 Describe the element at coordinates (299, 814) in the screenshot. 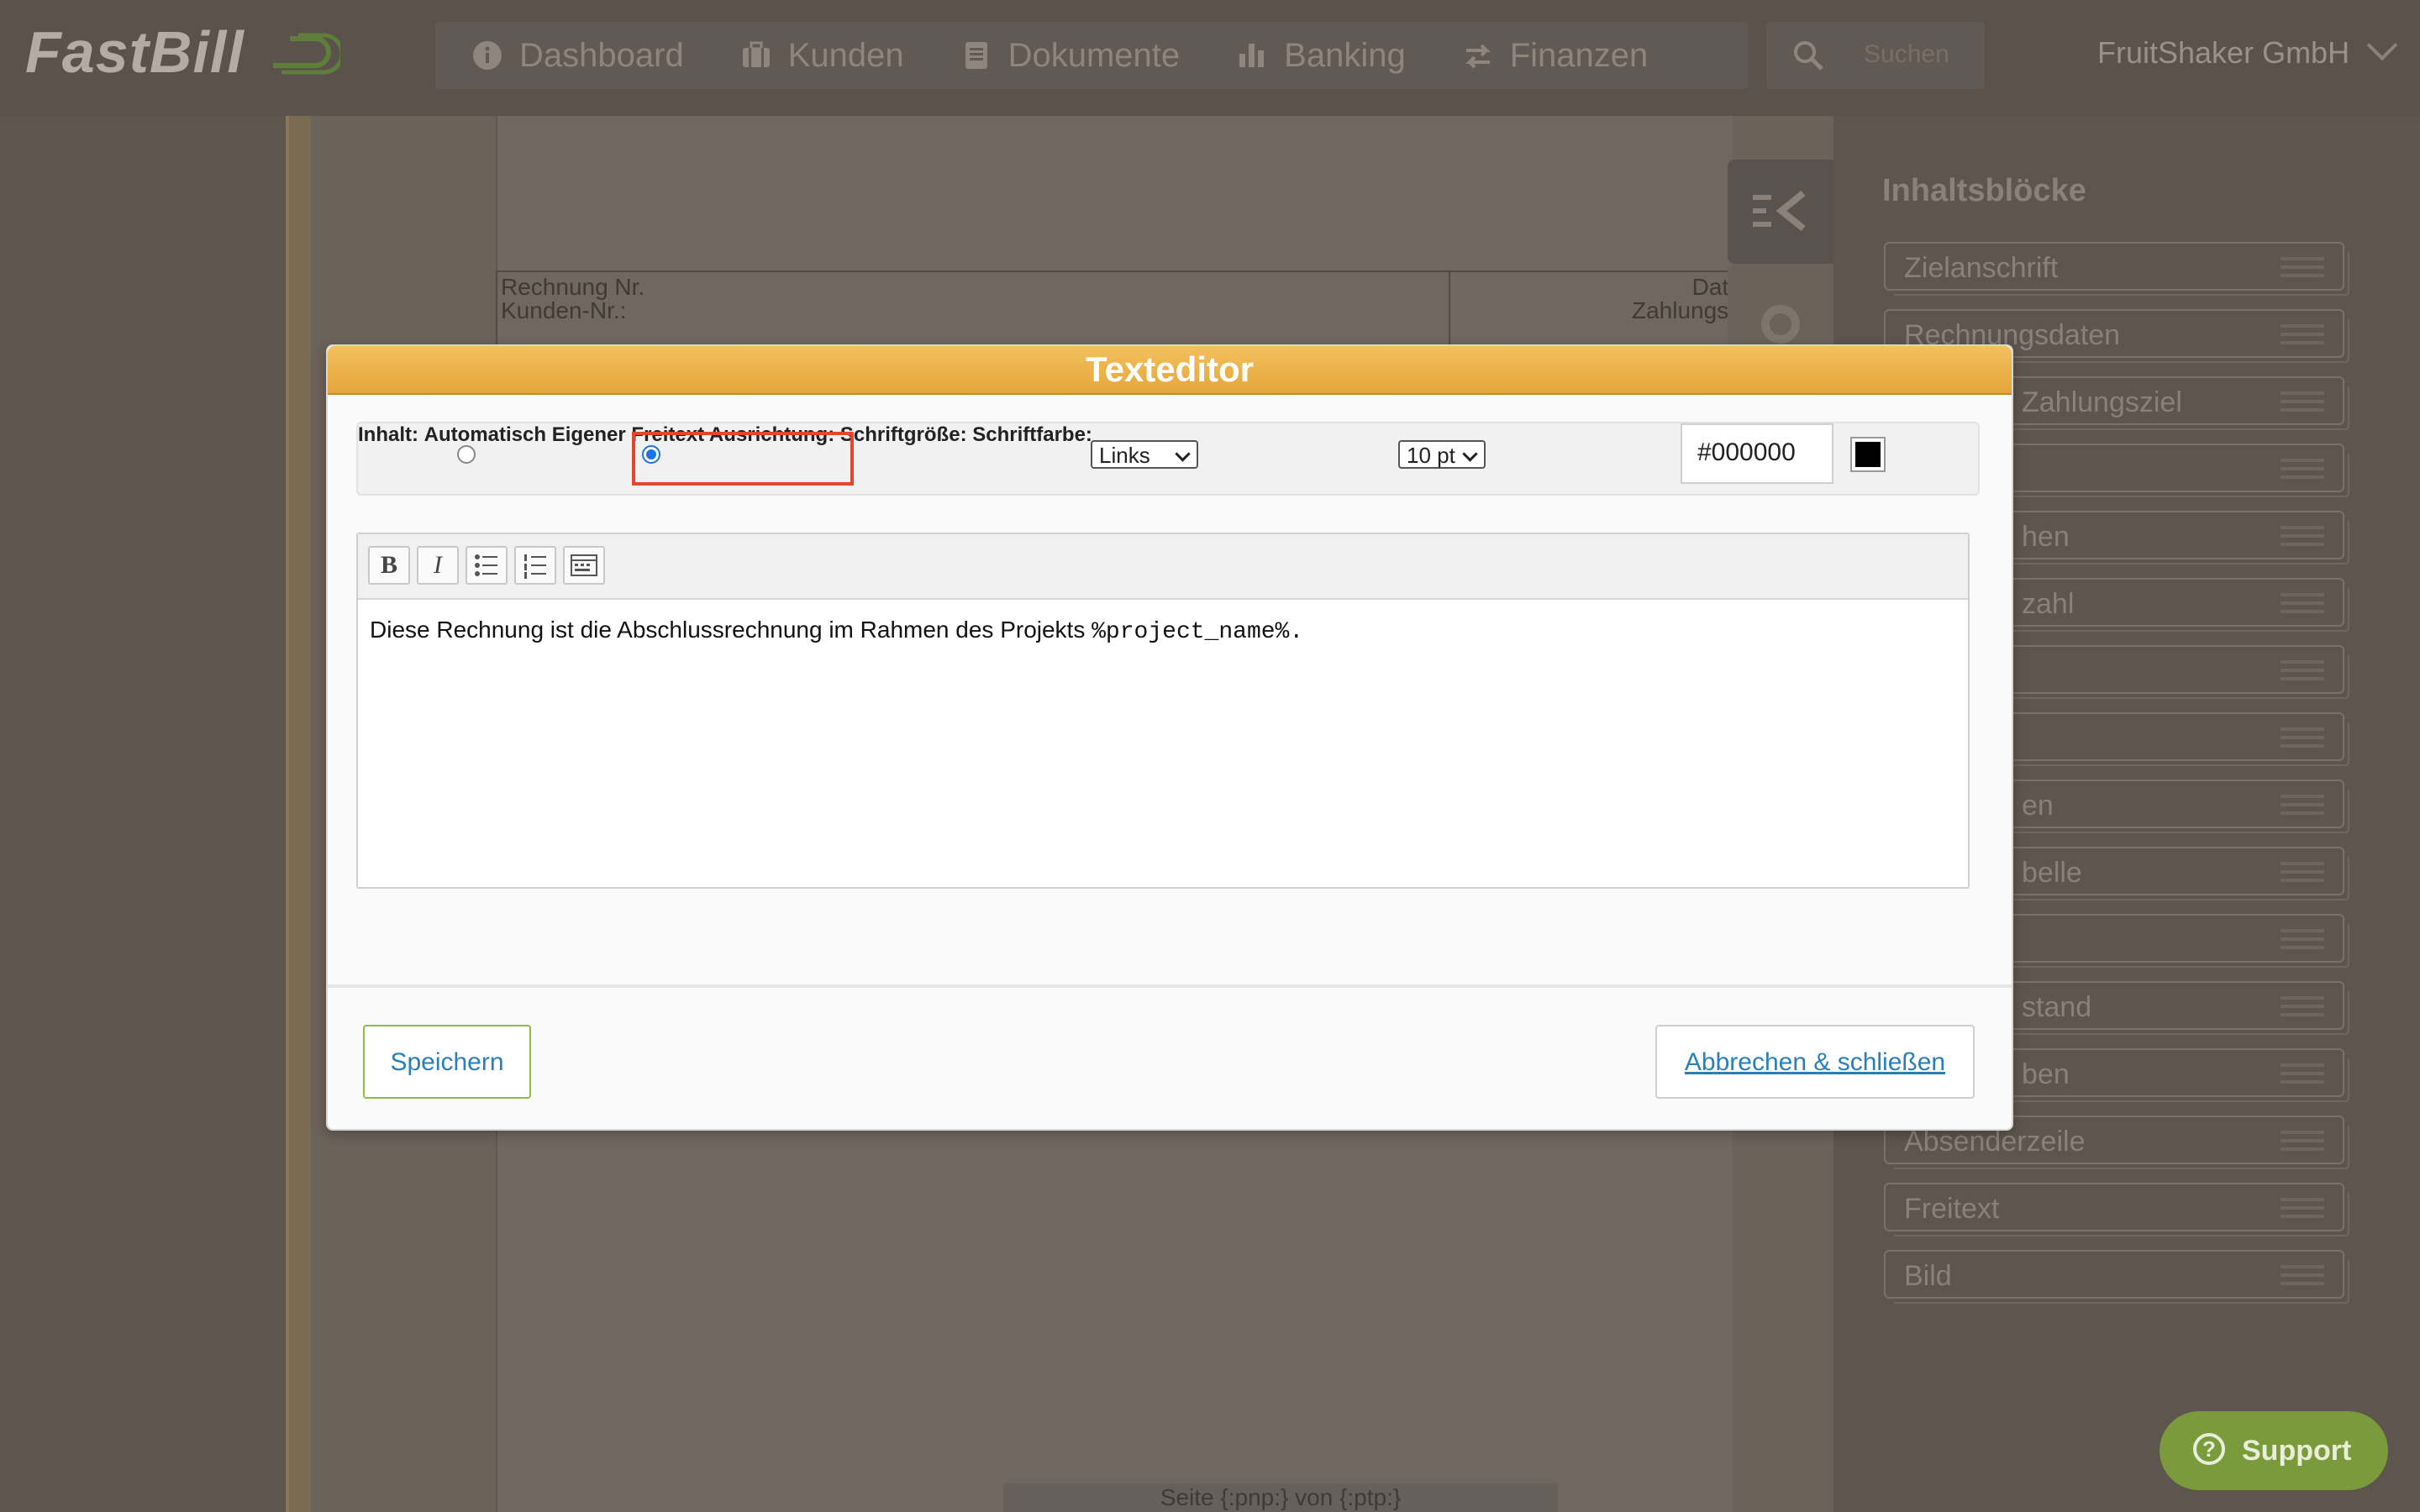

I see `left-stripe` at that location.